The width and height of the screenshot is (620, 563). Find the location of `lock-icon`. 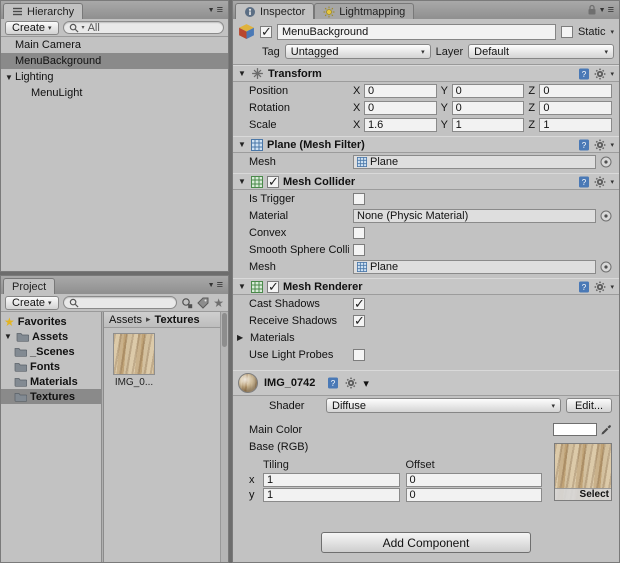

lock-icon is located at coordinates (592, 10).